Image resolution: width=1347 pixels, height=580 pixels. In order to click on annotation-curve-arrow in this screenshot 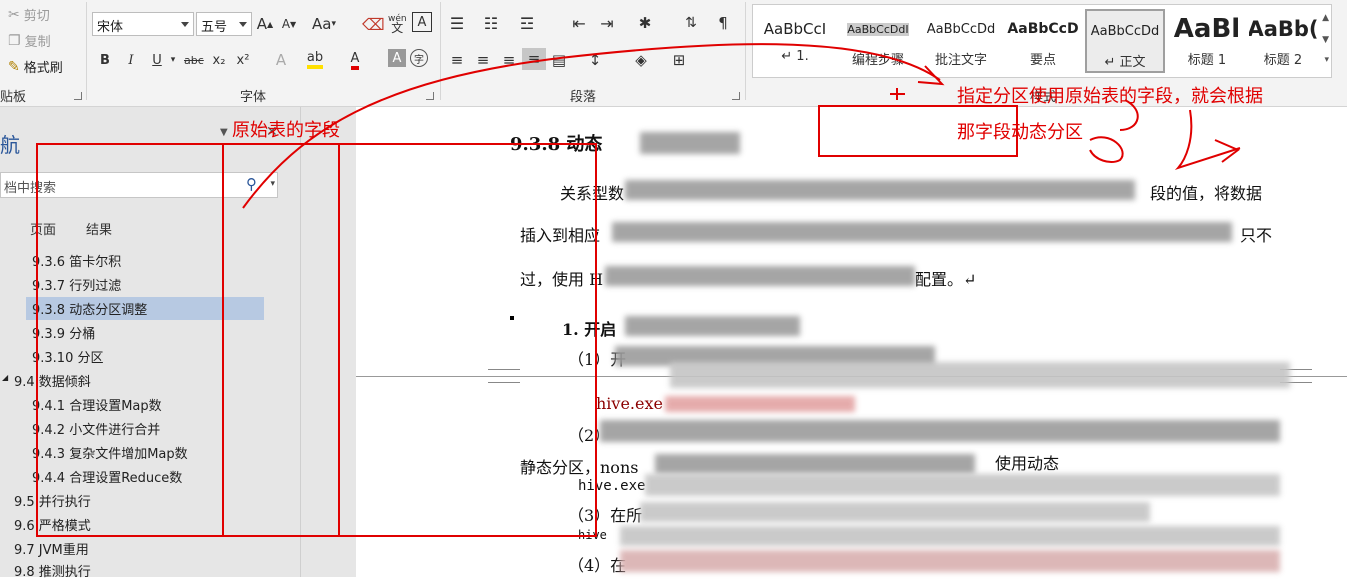, I will do `click(591, 126)`.